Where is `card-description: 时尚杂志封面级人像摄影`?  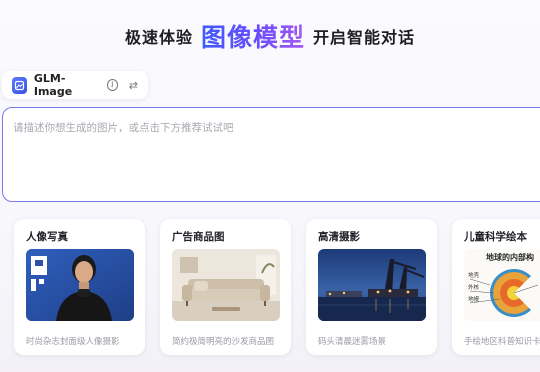
card-description: 时尚杂志封面级人像摄影 is located at coordinates (73, 342).